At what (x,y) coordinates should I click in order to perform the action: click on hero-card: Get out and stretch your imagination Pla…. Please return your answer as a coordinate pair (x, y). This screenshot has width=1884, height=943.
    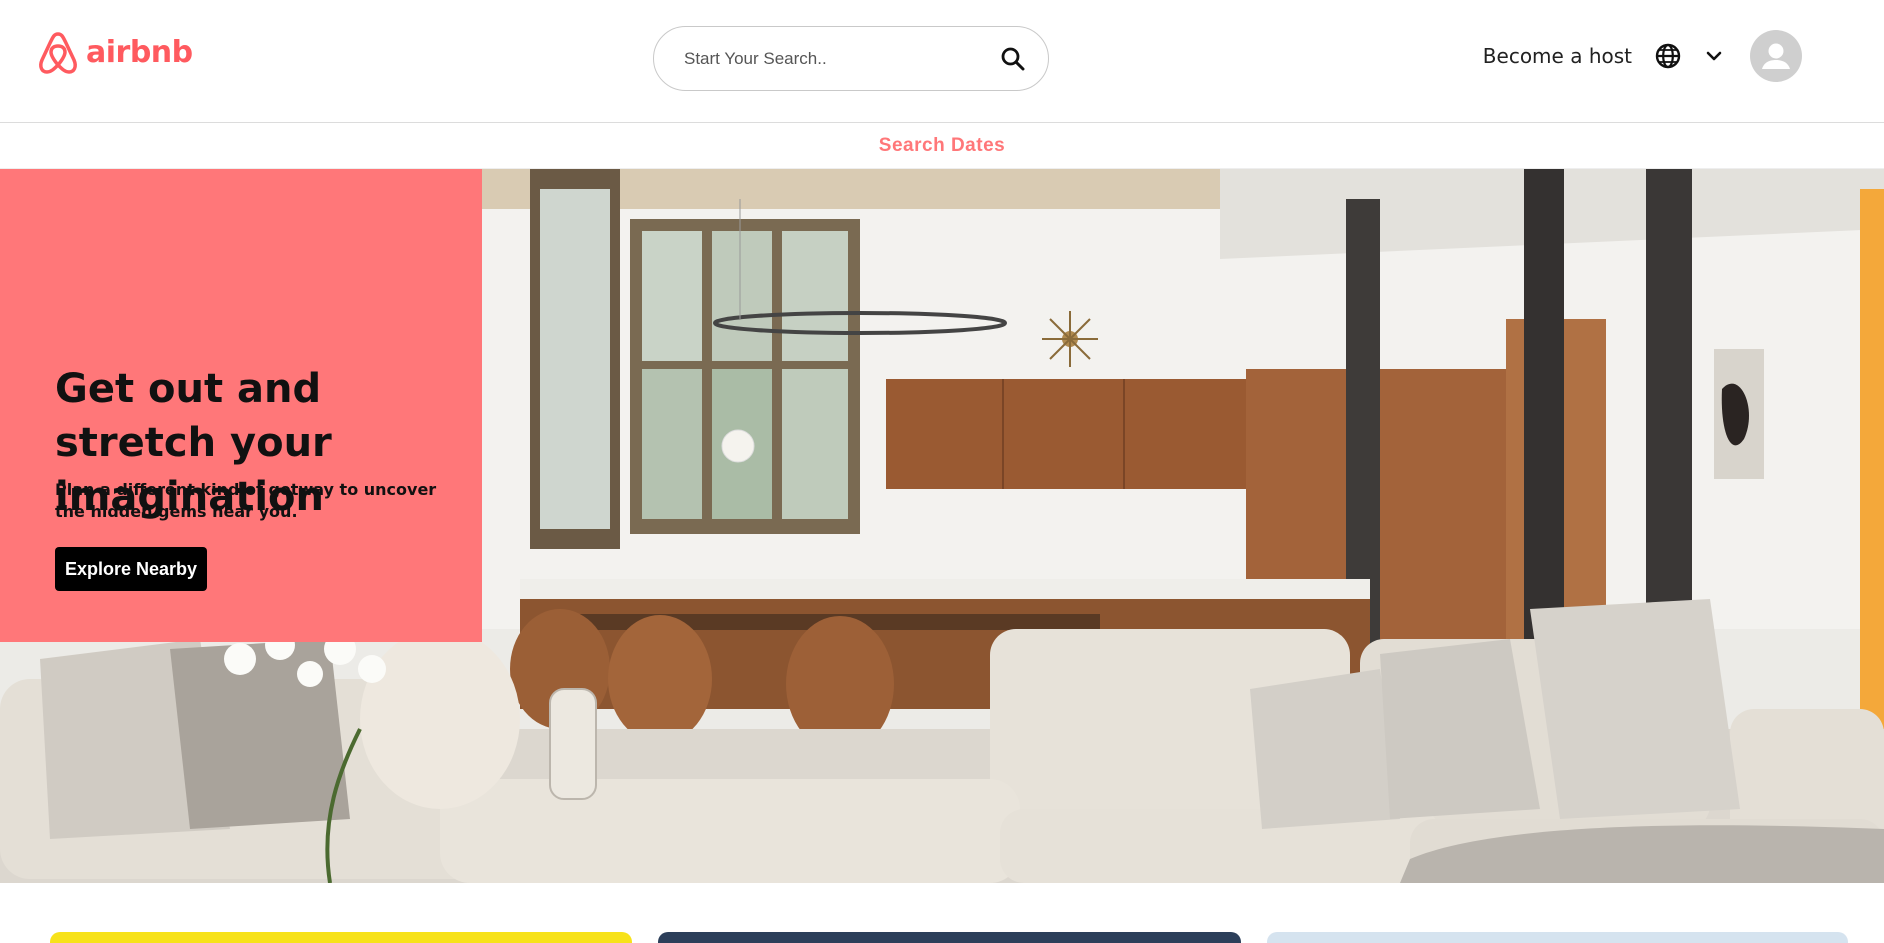
    Looking at the image, I should click on (241, 405).